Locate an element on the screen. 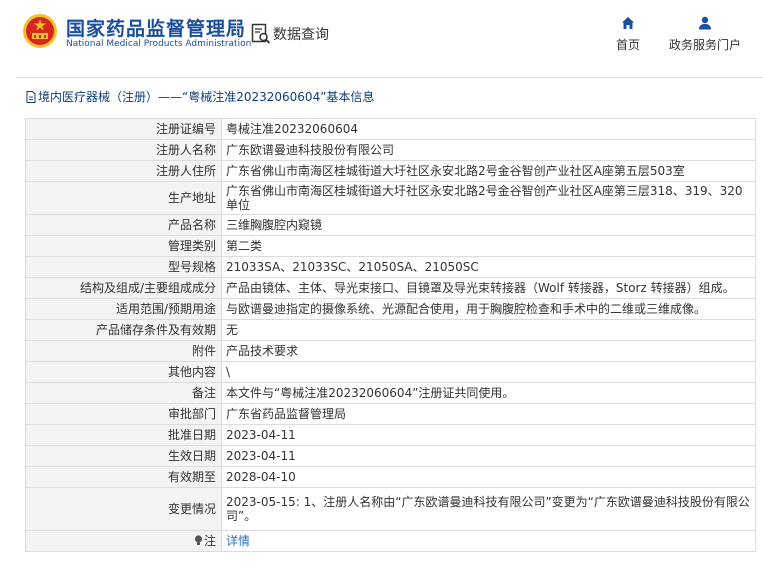 The width and height of the screenshot is (763, 573). field-label: 其他内容 is located at coordinates (123, 372).